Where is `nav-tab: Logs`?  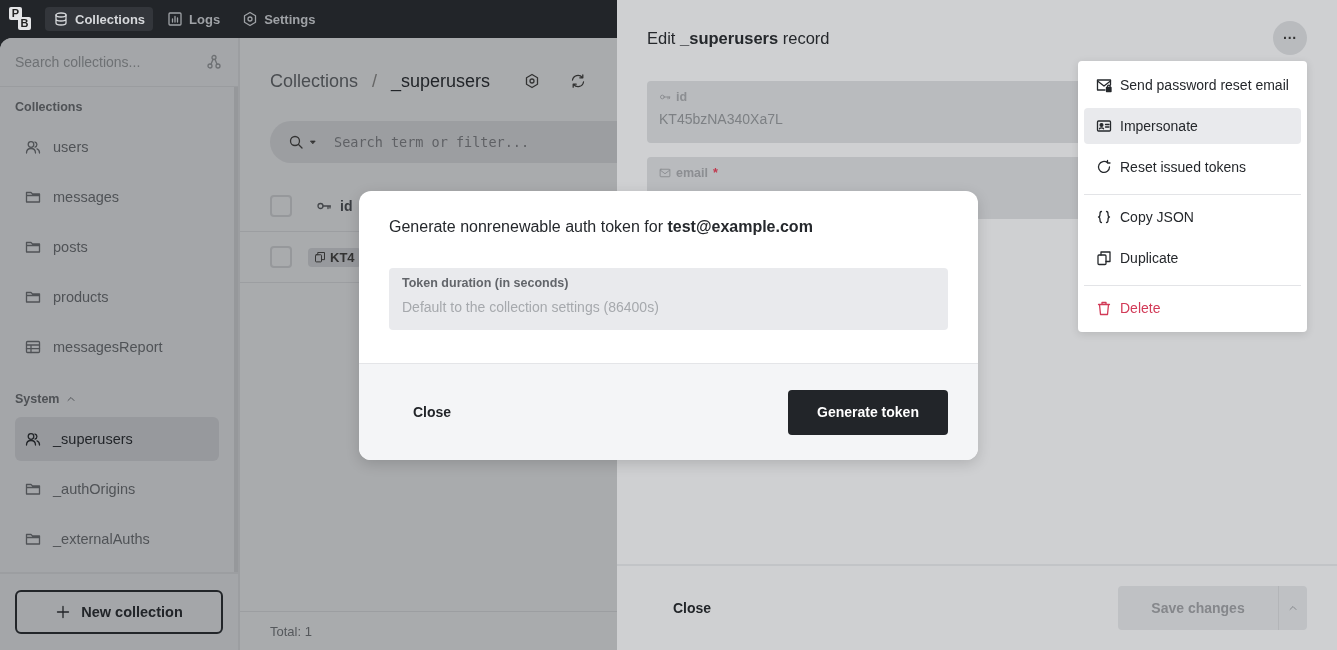 nav-tab: Logs is located at coordinates (194, 19).